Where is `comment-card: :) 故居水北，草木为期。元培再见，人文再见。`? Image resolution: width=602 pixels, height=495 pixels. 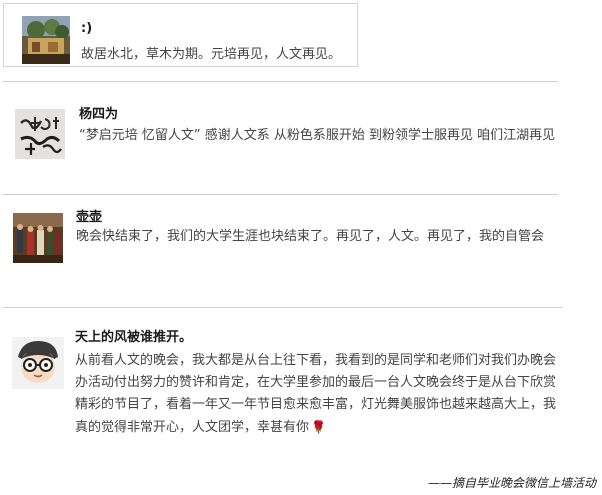
comment-card: :) 故居水北，草木为期。元培再见，人文再见。 is located at coordinates (180, 35).